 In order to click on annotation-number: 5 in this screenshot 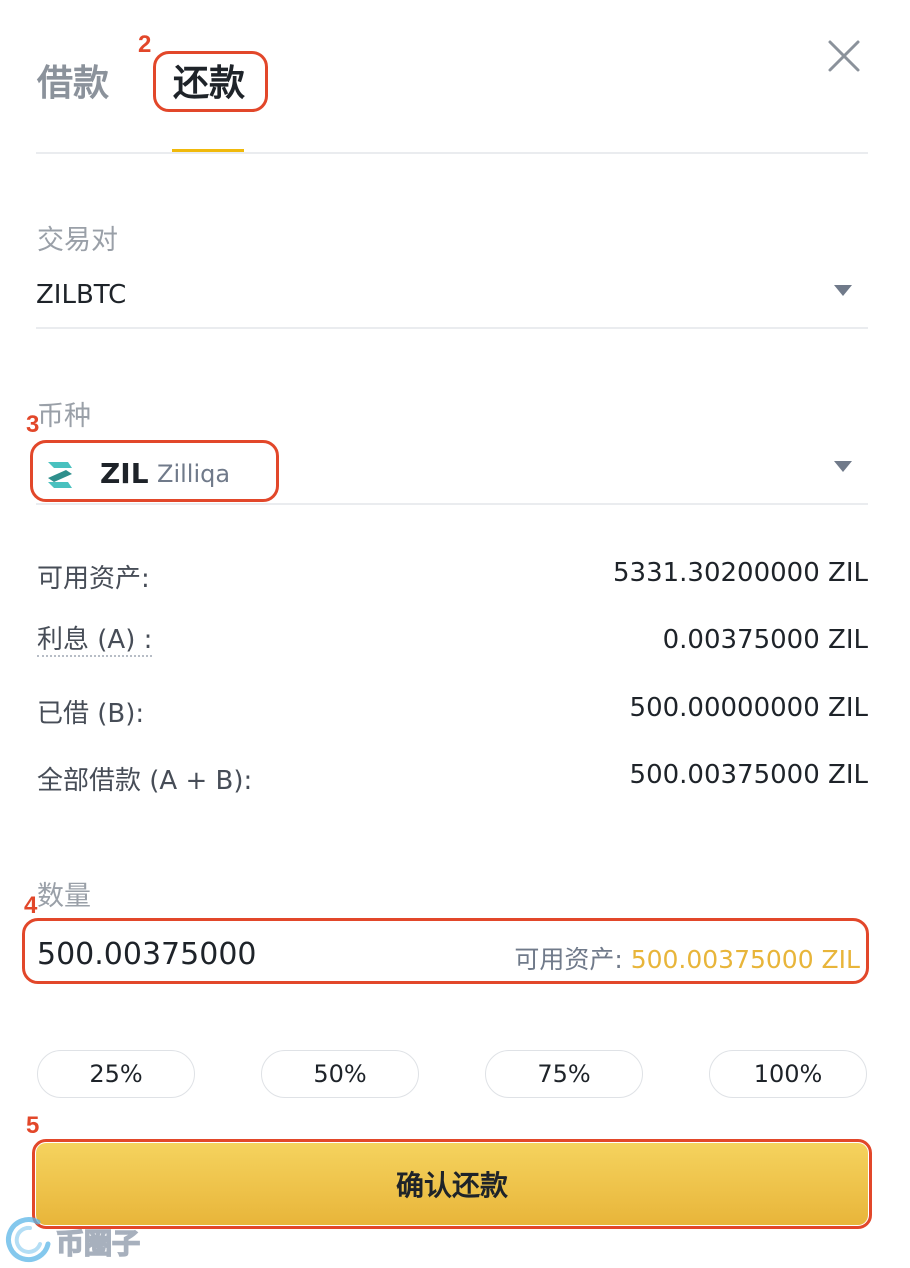, I will do `click(33, 1125)`.